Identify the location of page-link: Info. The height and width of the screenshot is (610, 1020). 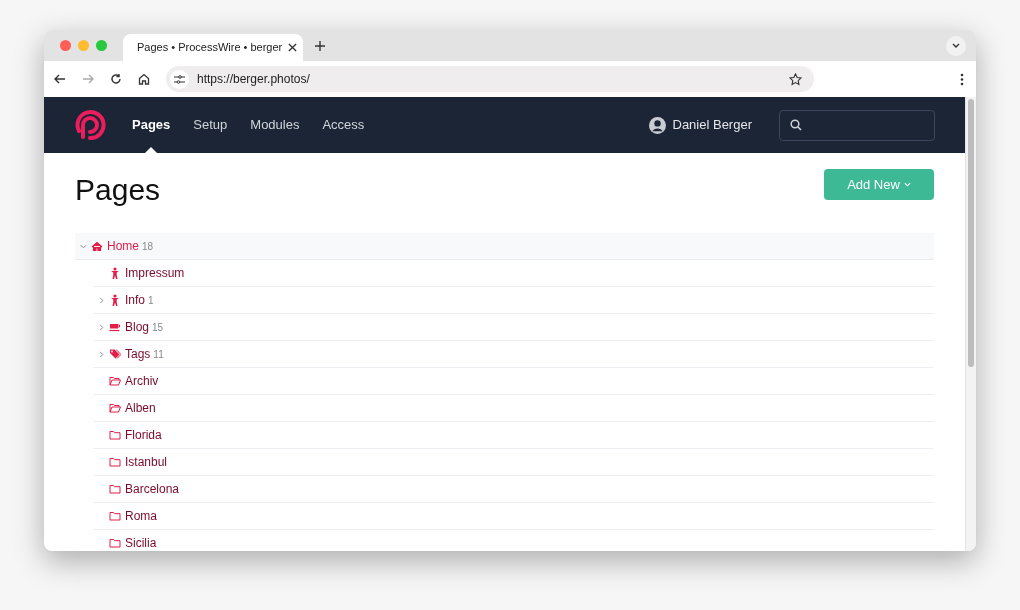
(135, 300).